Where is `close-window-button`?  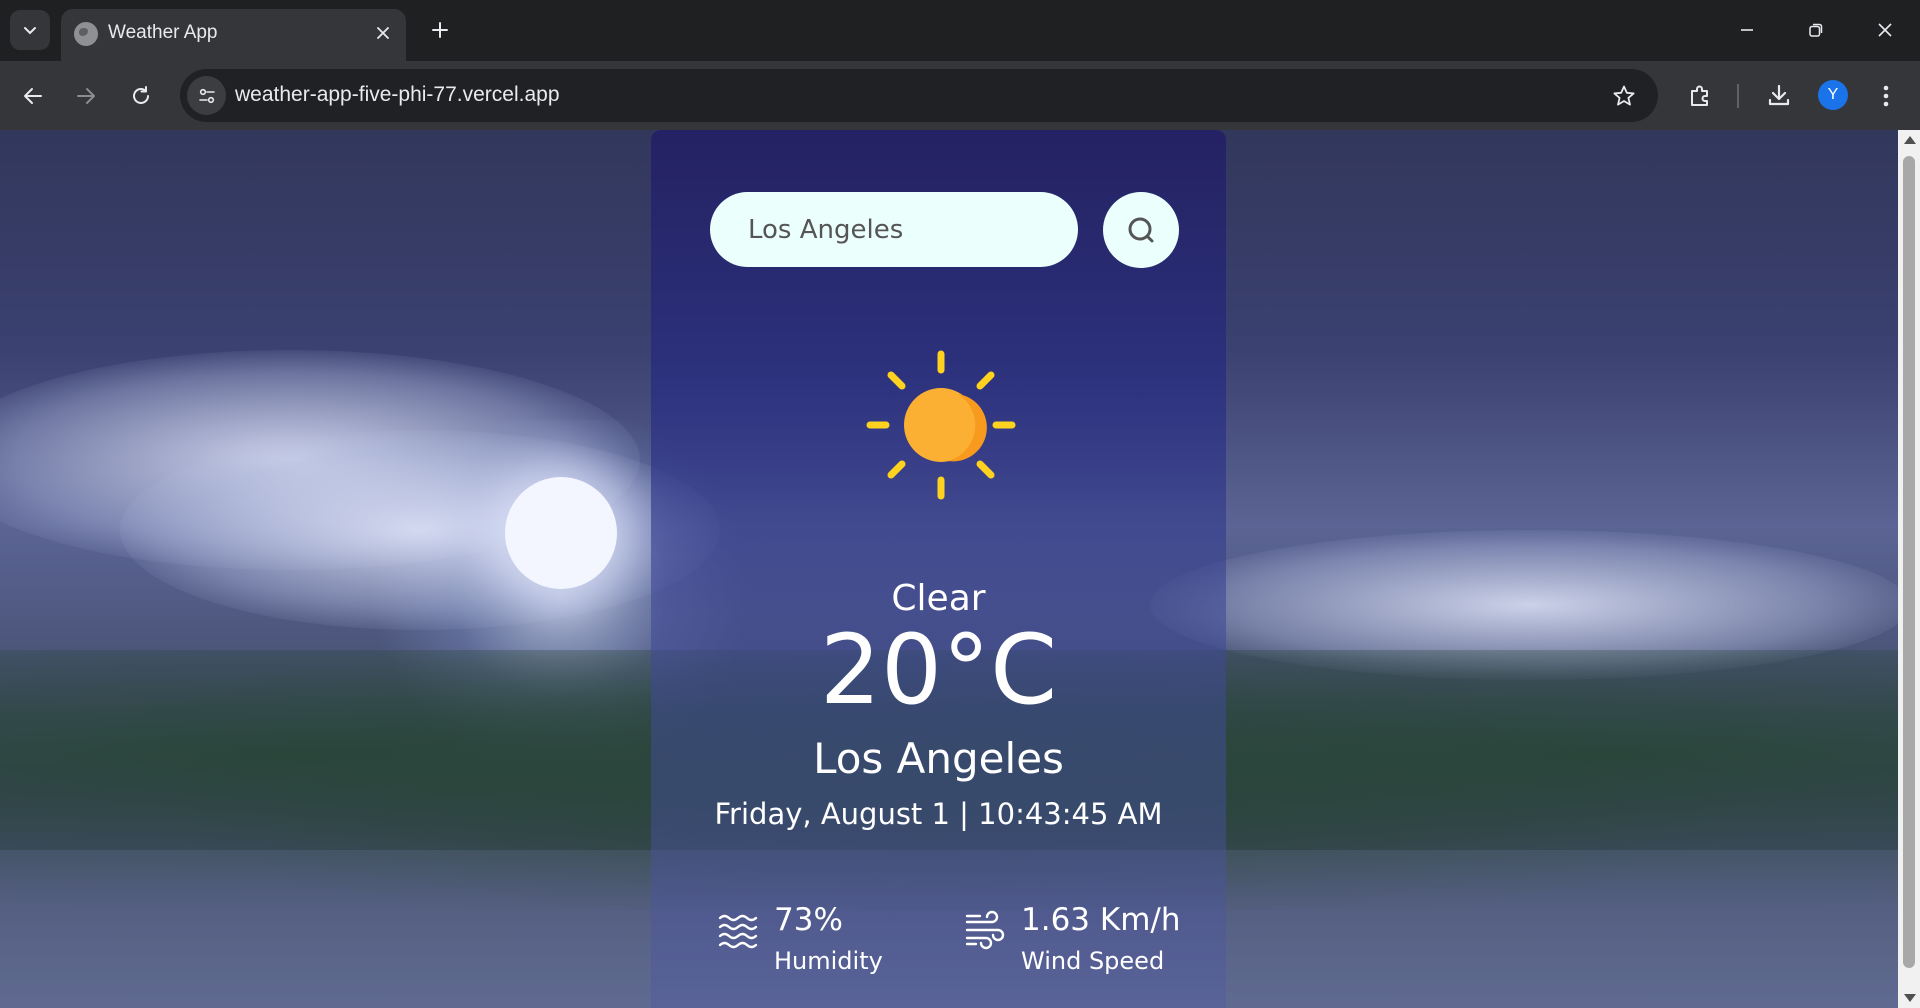
close-window-button is located at coordinates (1885, 30).